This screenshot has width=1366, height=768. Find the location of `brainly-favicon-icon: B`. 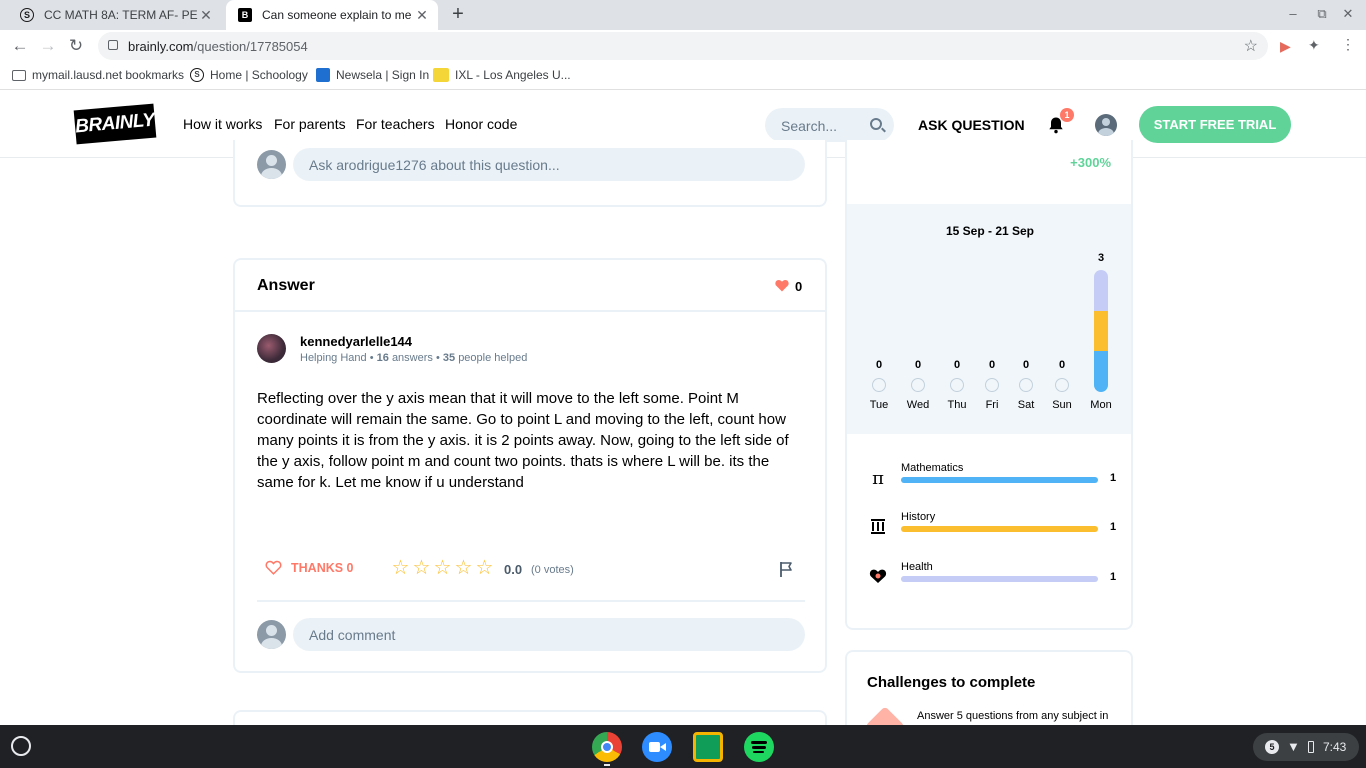

brainly-favicon-icon: B is located at coordinates (245, 15).